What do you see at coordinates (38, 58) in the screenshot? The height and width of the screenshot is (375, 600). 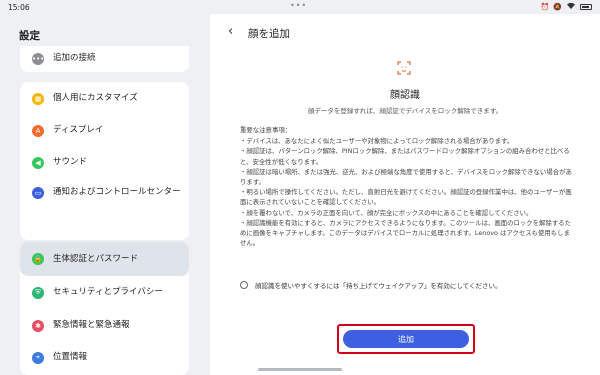 I see `more-icon: •••` at bounding box center [38, 58].